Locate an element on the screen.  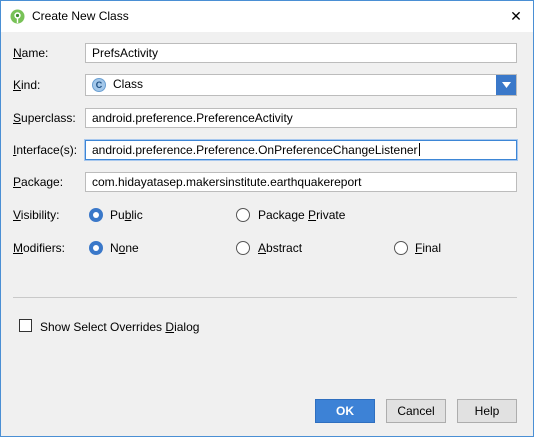
visibility-label: Visibility: is located at coordinates (36, 215).